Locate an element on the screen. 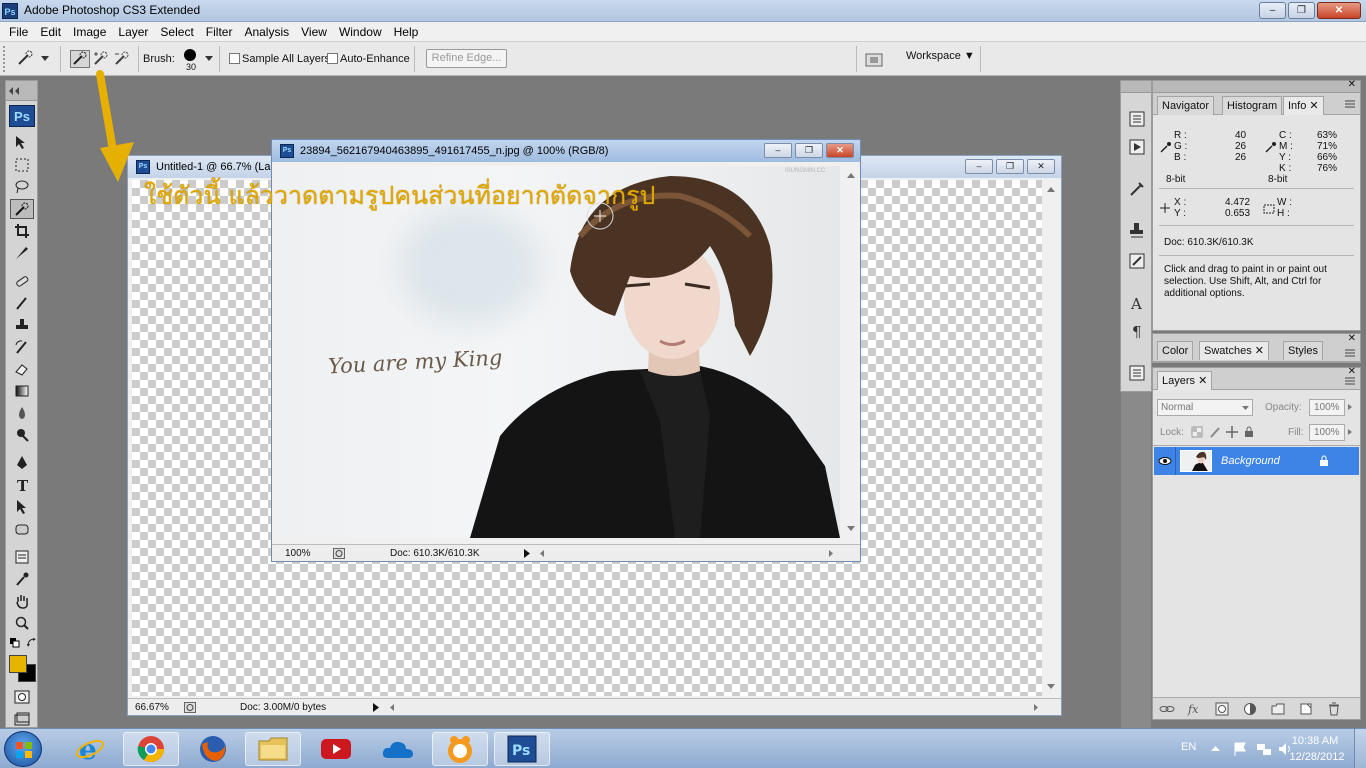 This screenshot has width=1366, height=768. taskbar-file-explorer is located at coordinates (273, 749).